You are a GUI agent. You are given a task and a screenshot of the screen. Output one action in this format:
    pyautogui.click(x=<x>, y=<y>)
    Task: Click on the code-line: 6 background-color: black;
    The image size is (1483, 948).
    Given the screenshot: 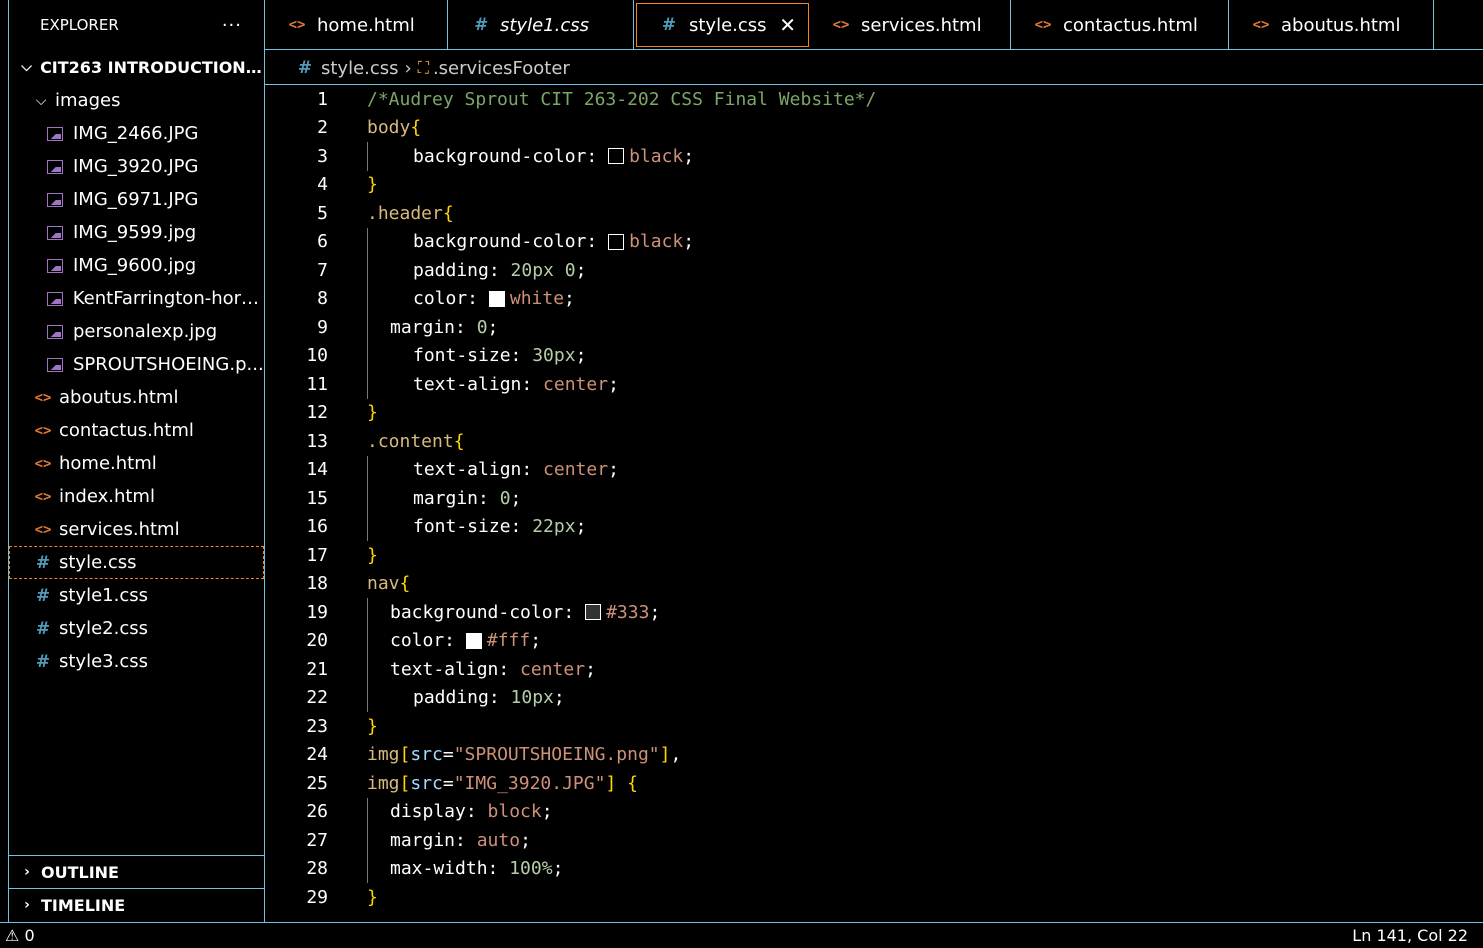 What is the action you would take?
    pyautogui.click(x=874, y=241)
    